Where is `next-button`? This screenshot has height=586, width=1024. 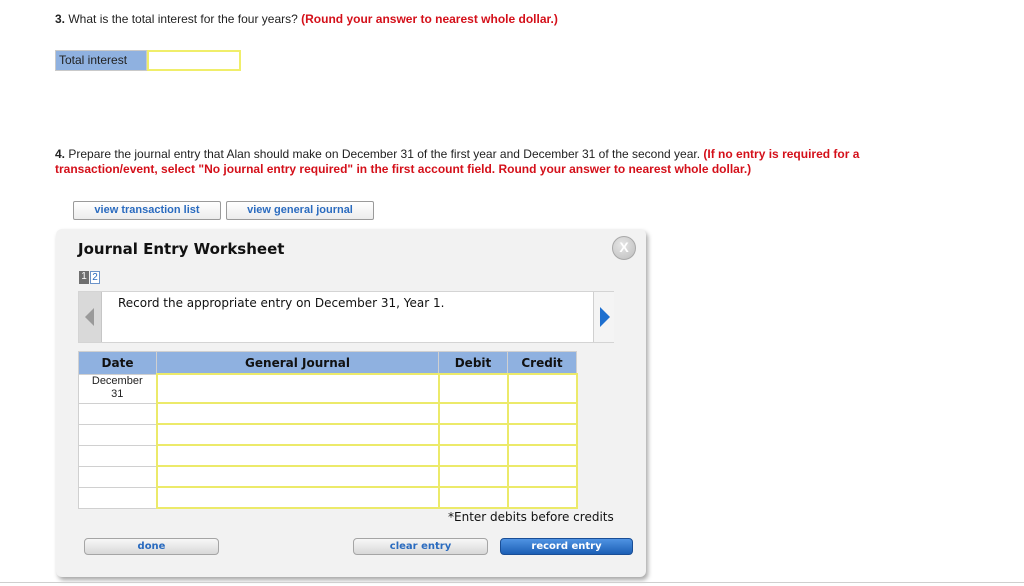 next-button is located at coordinates (603, 317).